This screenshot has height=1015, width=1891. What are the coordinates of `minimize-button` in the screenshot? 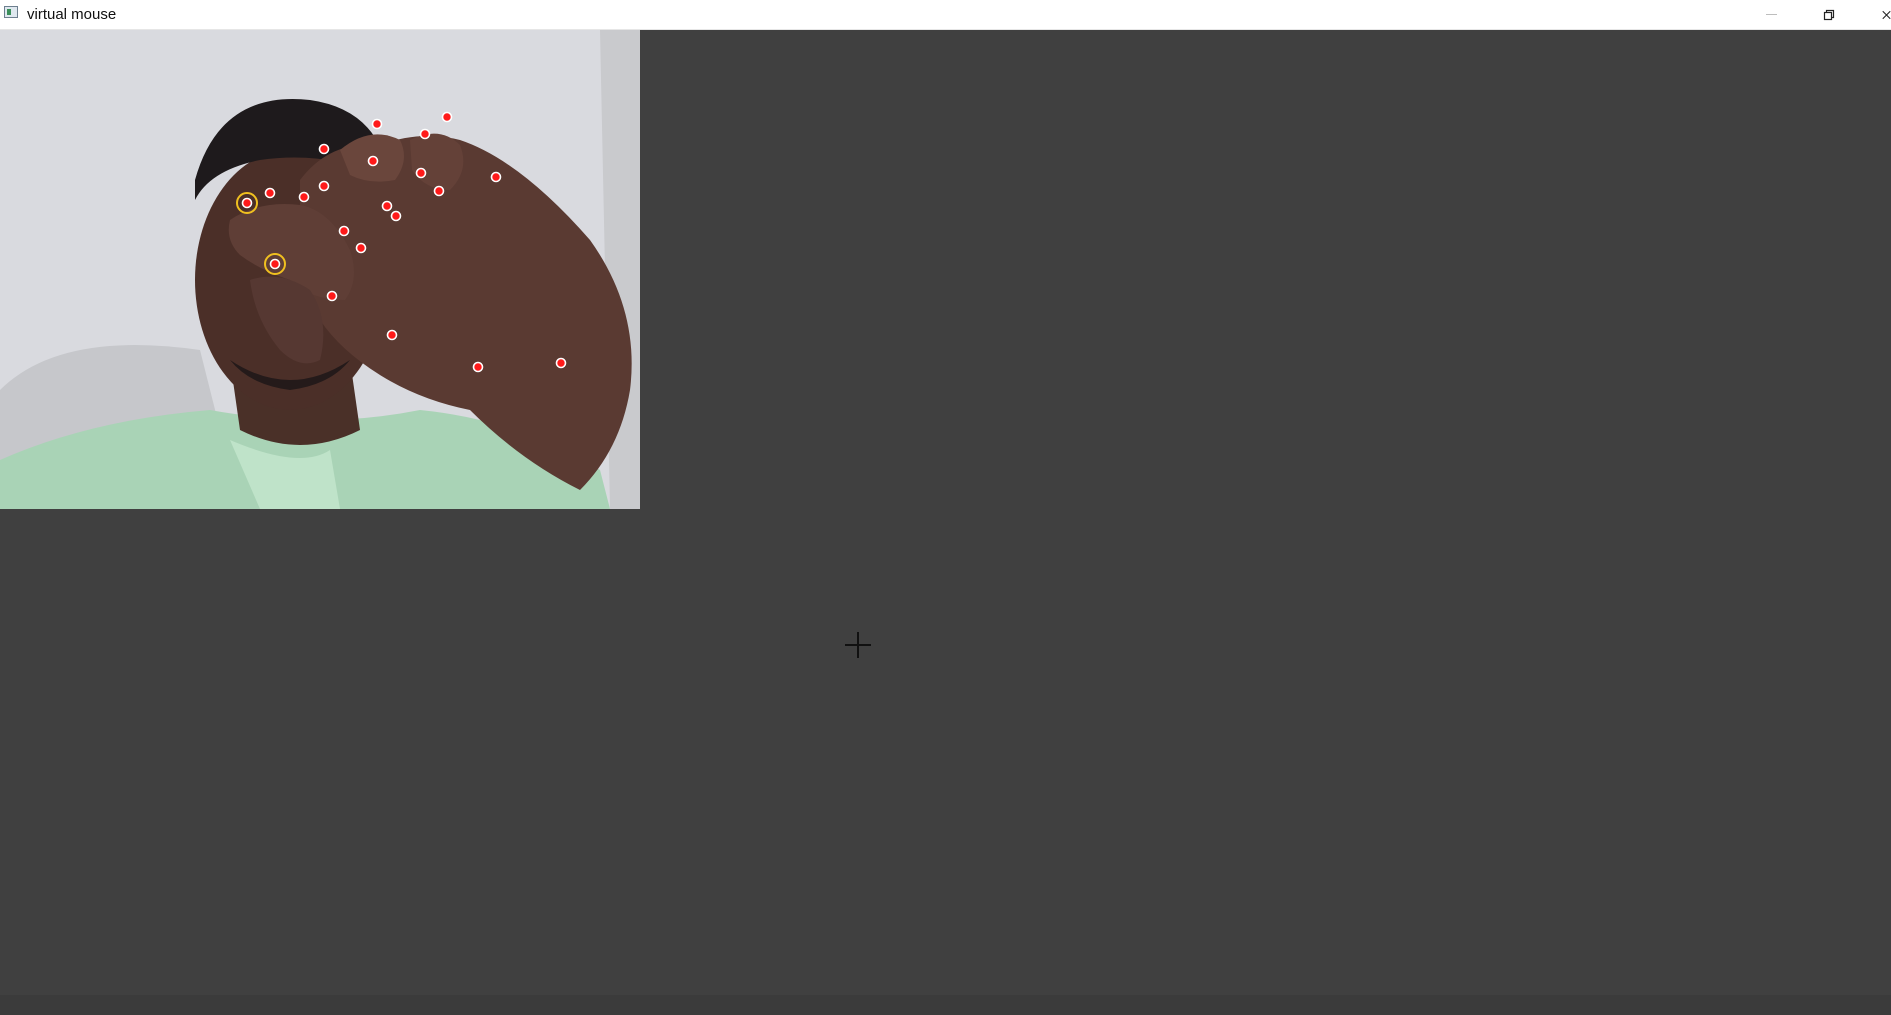 It's located at (1771, 14).